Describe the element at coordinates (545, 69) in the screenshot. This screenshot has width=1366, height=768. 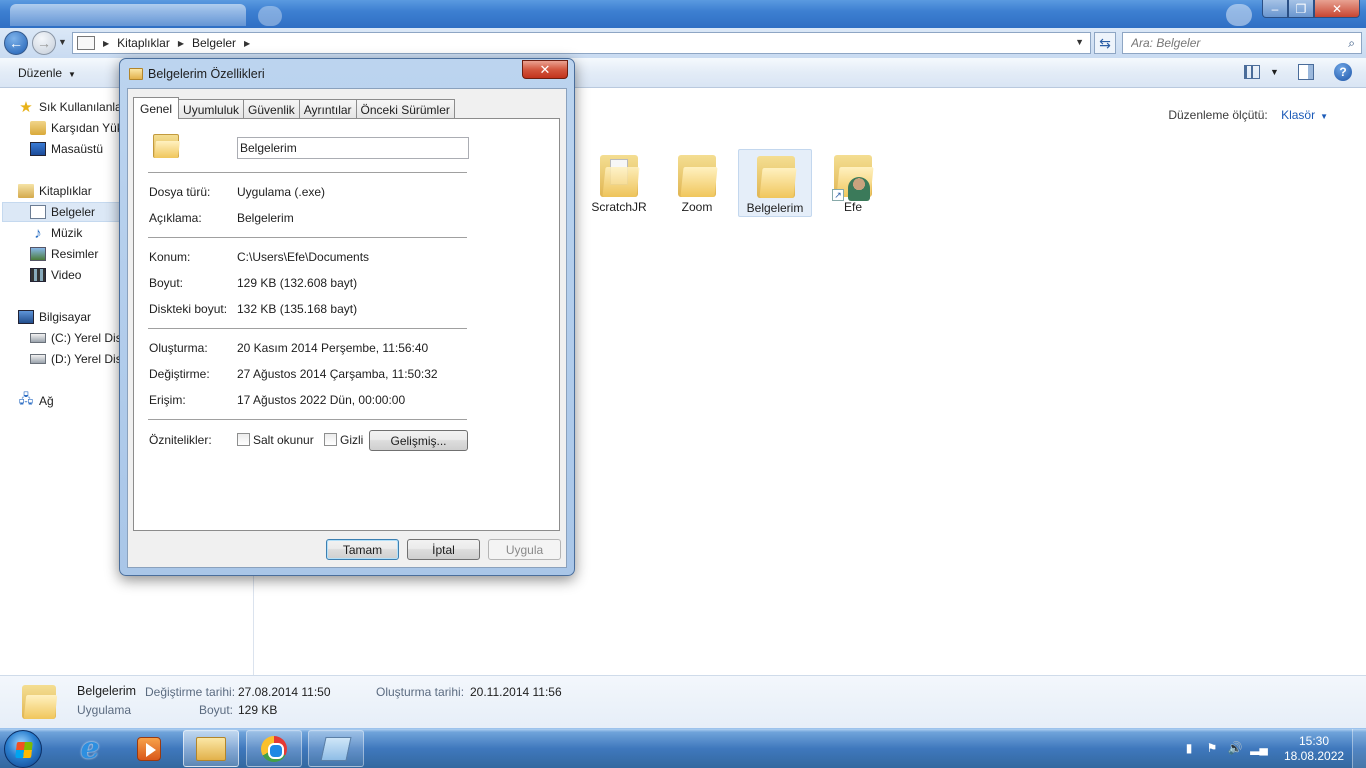
I see `dialog-close-button: ✕` at that location.